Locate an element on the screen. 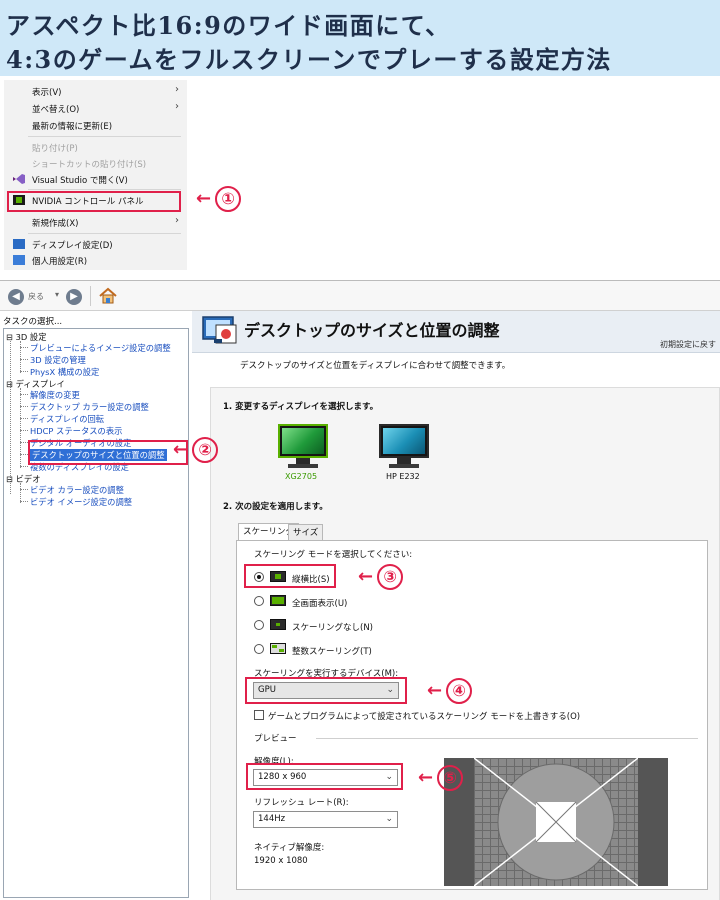 This screenshot has height=900, width=720. menu-item-open-visual-studio: Visual Studio で開く(V) is located at coordinates (80, 180).